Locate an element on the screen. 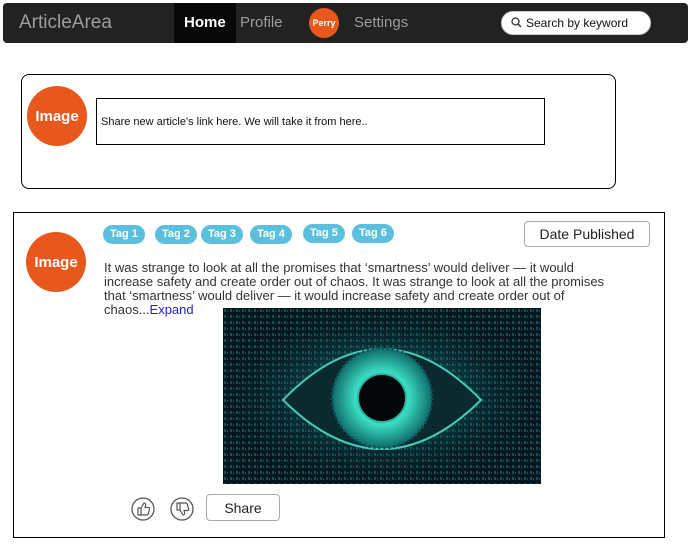 This screenshot has height=545, width=692. user-avatar-label: Perry is located at coordinates (324, 23).